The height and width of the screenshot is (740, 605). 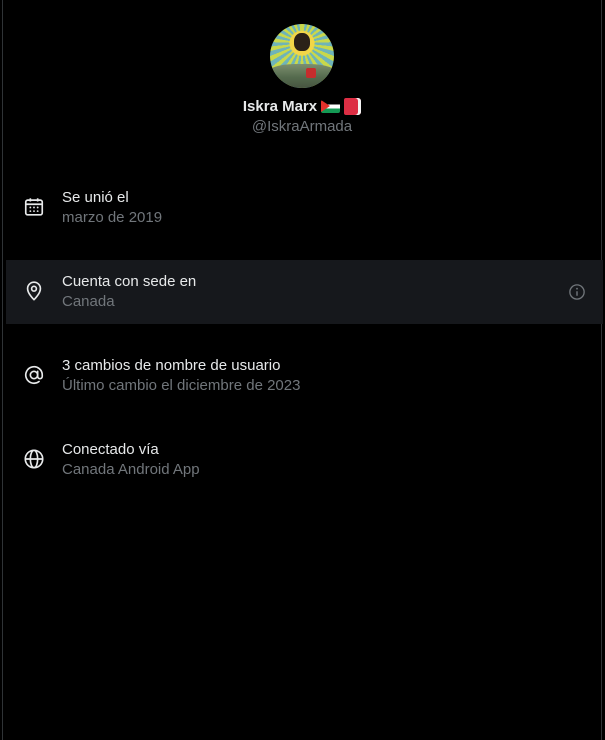 What do you see at coordinates (353, 106) in the screenshot?
I see `red-book-icon` at bounding box center [353, 106].